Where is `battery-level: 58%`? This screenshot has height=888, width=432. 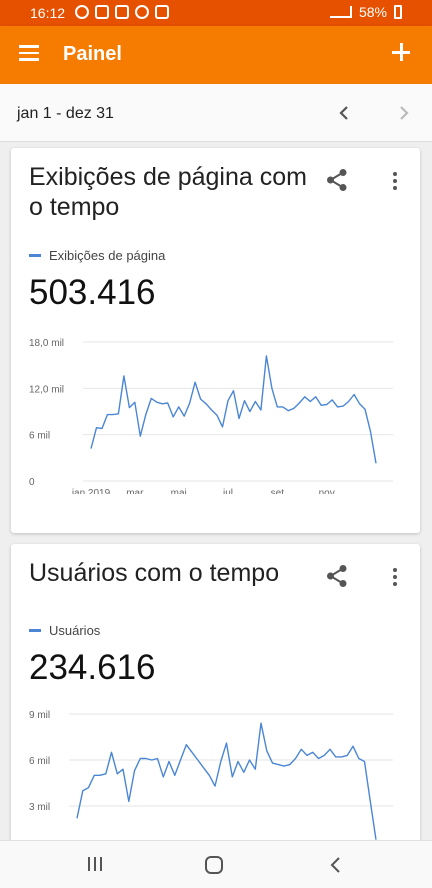
battery-level: 58% is located at coordinates (372, 12).